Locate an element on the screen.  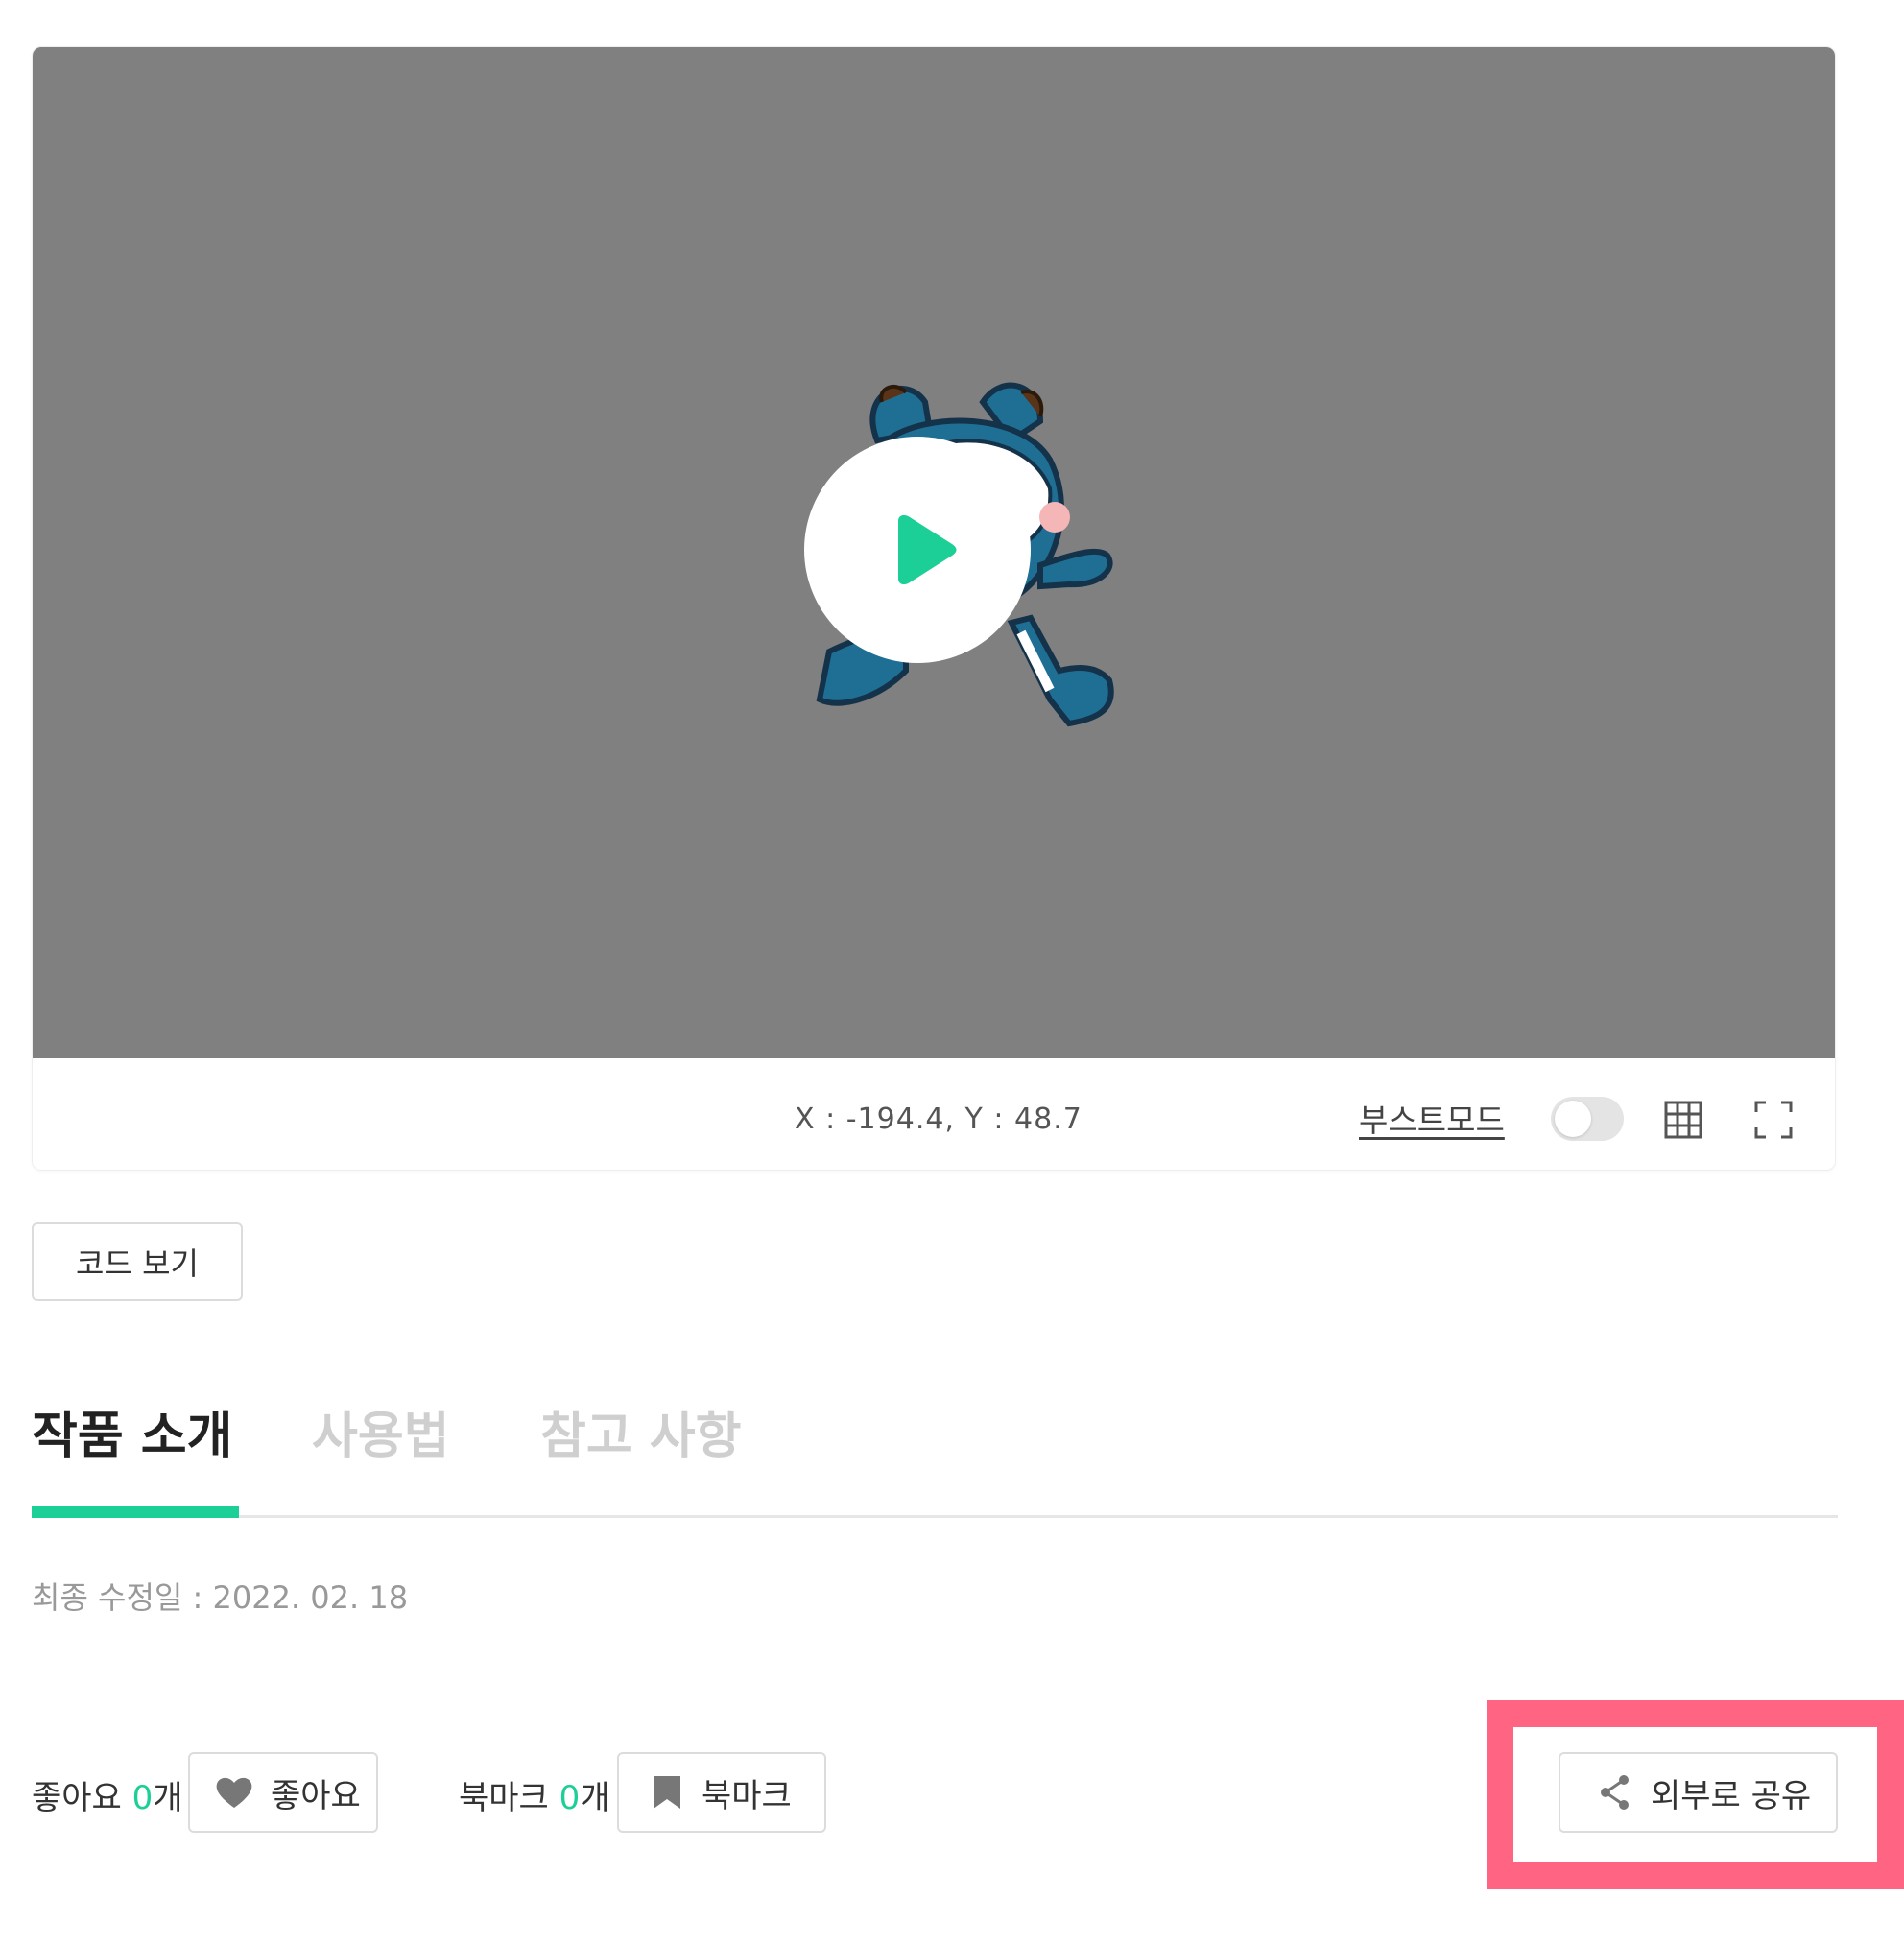
boost-mode-label: 부스트모드 is located at coordinates (1432, 1118).